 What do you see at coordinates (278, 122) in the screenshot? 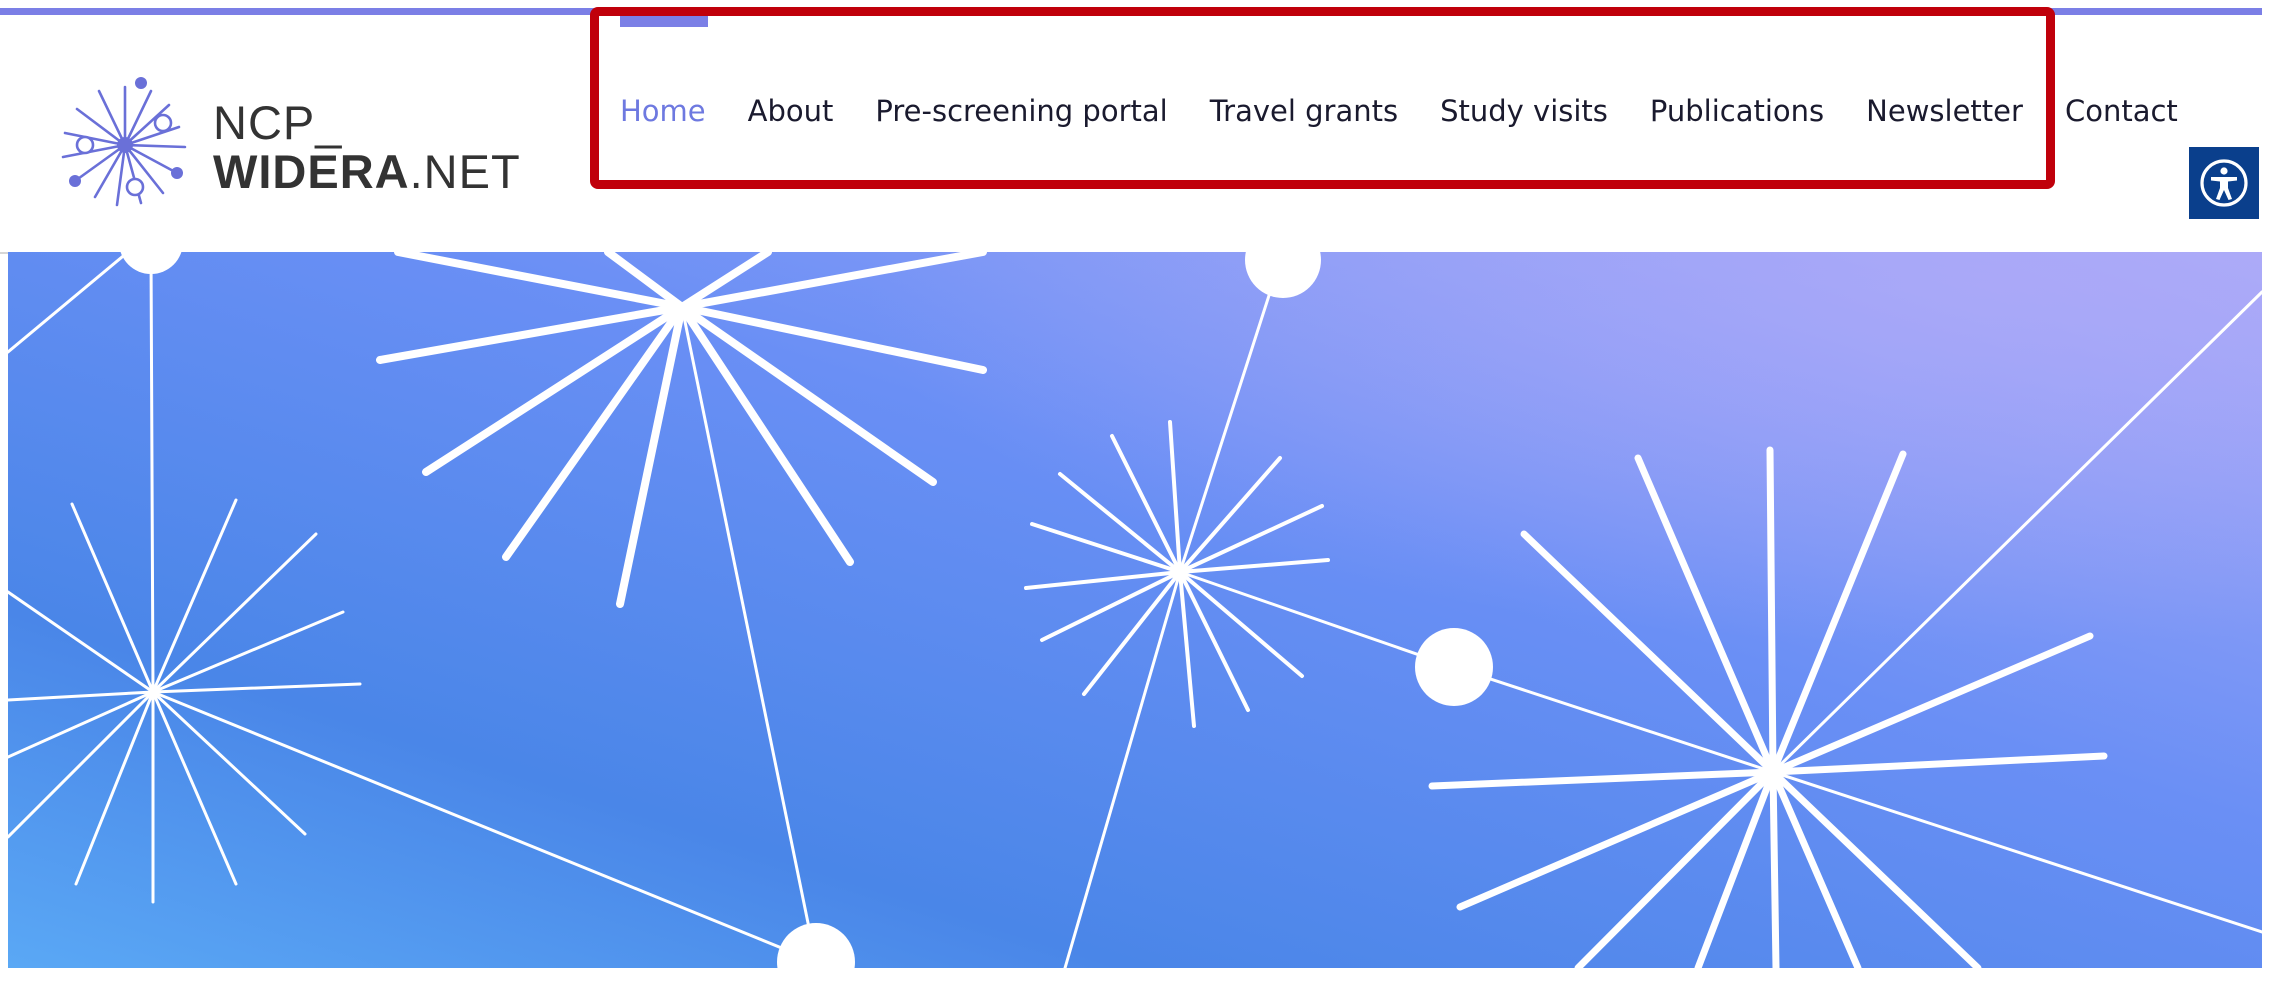
I see `logo-line-1: NCP_` at bounding box center [278, 122].